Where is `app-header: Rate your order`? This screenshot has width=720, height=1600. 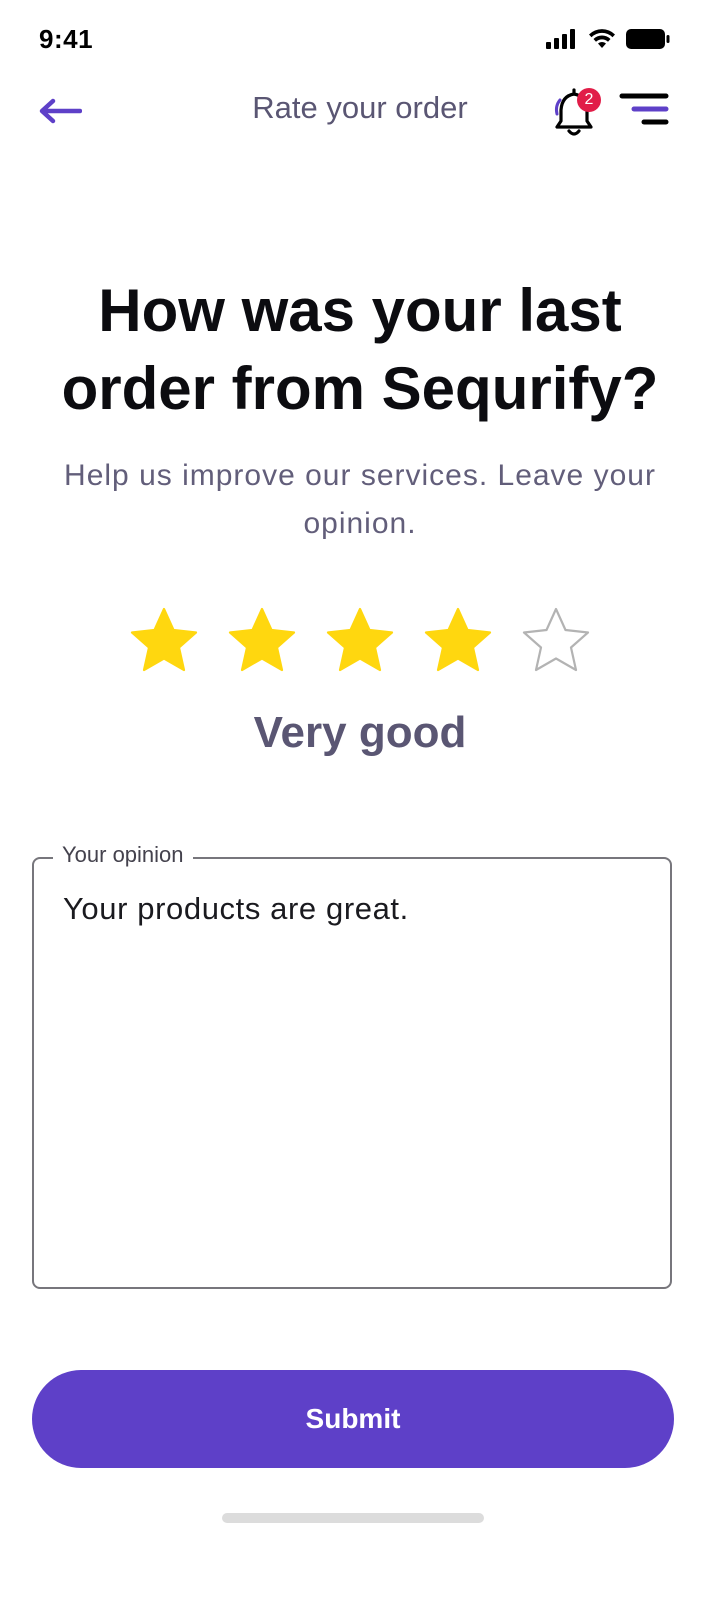 app-header: Rate your order is located at coordinates (360, 115).